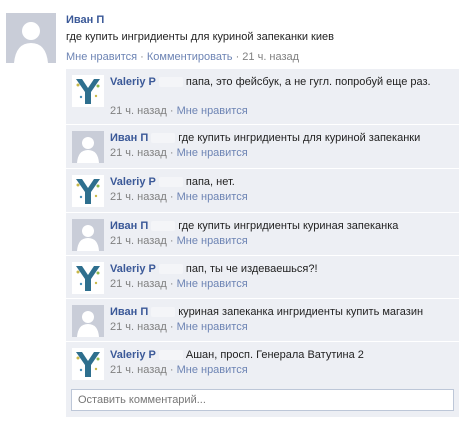 This screenshot has width=470, height=425. I want to click on post-timestamp: 21 ч. назад, so click(270, 57).